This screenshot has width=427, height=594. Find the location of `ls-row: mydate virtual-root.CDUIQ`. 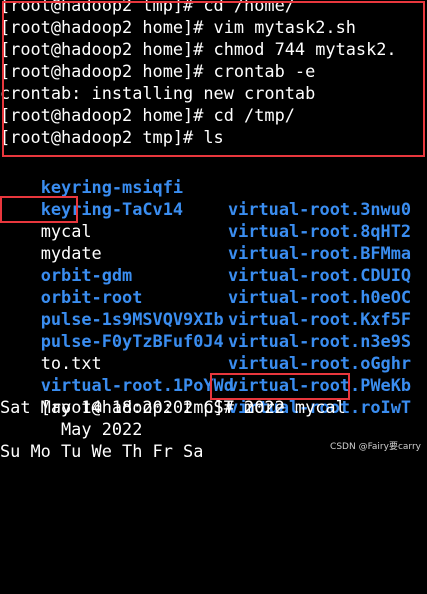

ls-row: mydate virtual-root.CDUIQ is located at coordinates (205, 252).